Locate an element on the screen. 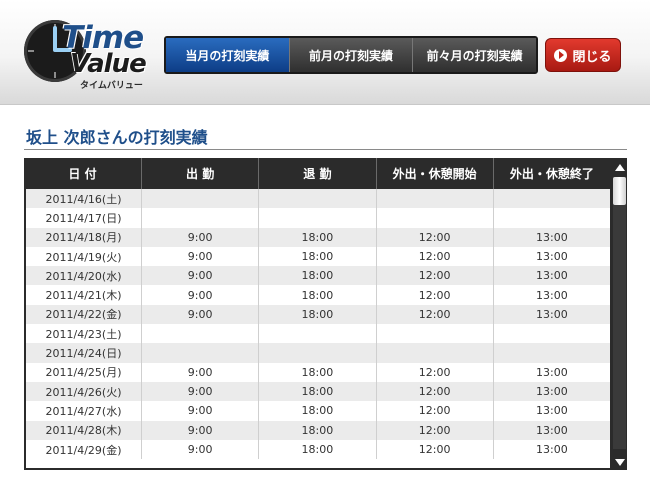  scroll-down-icon is located at coordinates (620, 462).